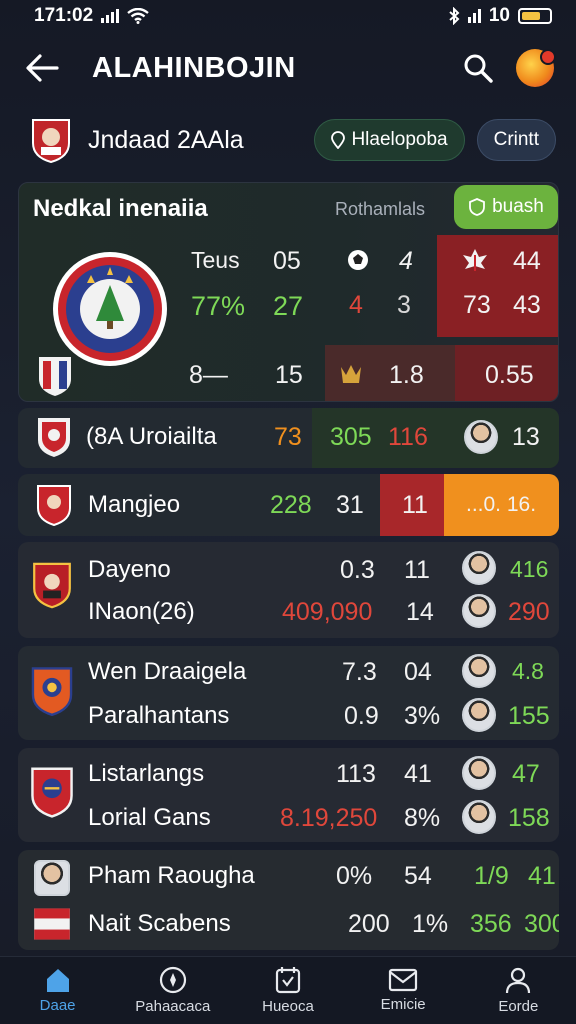 The image size is (576, 1024). Describe the element at coordinates (527, 305) in the screenshot. I see `featured-r2-v5: 43` at that location.